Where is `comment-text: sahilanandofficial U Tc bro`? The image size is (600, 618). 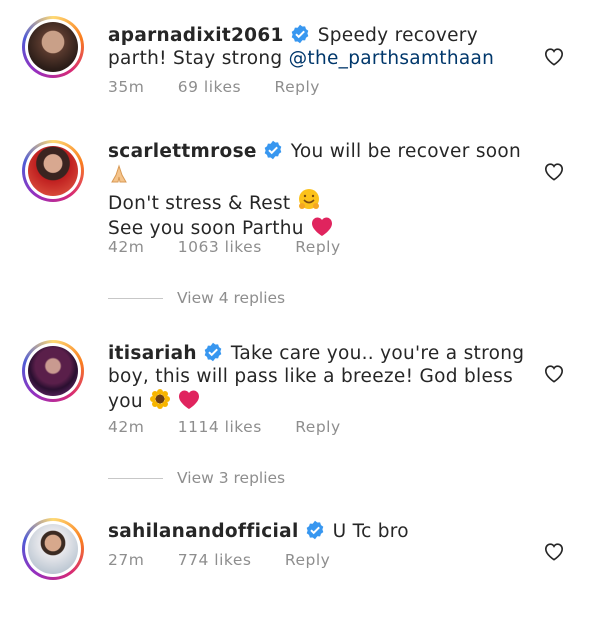
comment-text: sahilanandofficial U Tc bro is located at coordinates (318, 531).